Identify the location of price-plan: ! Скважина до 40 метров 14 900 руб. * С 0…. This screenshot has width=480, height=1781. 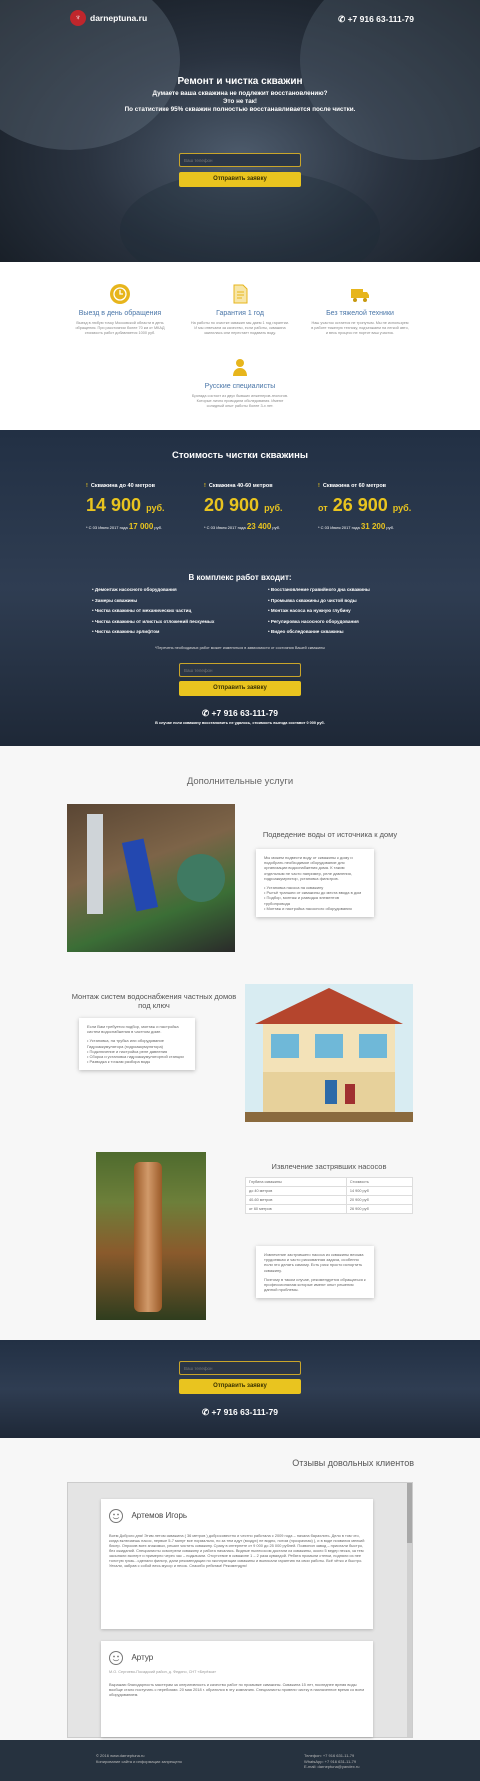
(141, 507).